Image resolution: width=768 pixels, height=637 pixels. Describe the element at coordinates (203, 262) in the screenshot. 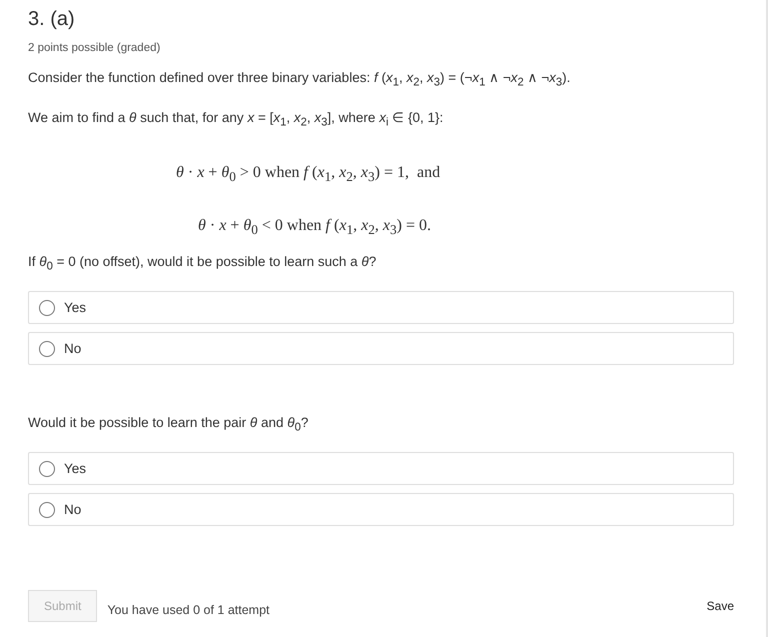

I see `question-text: If θ$_{0}$ = 0 (no offset), would it be possible to learn such a θ?` at that location.